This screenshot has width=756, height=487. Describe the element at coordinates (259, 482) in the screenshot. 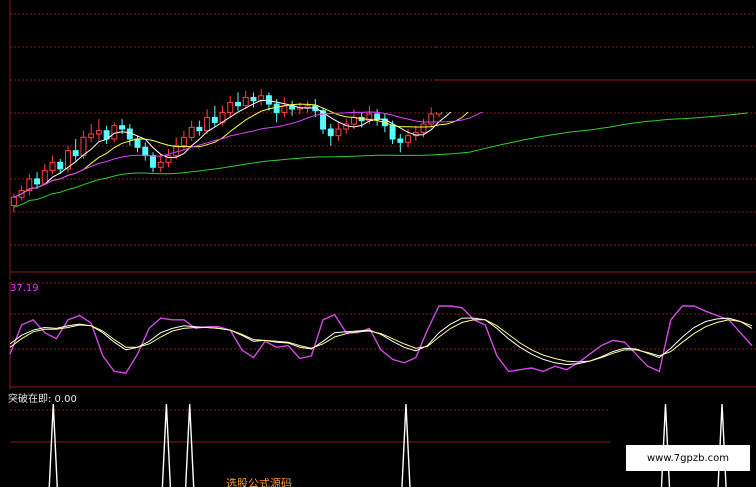

I see `partial-caption: 选股公式源码` at that location.